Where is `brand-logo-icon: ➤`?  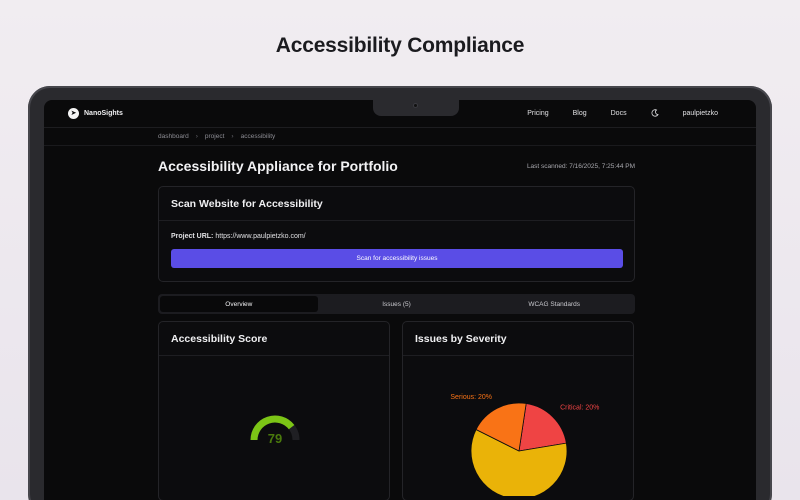 brand-logo-icon: ➤ is located at coordinates (73, 113).